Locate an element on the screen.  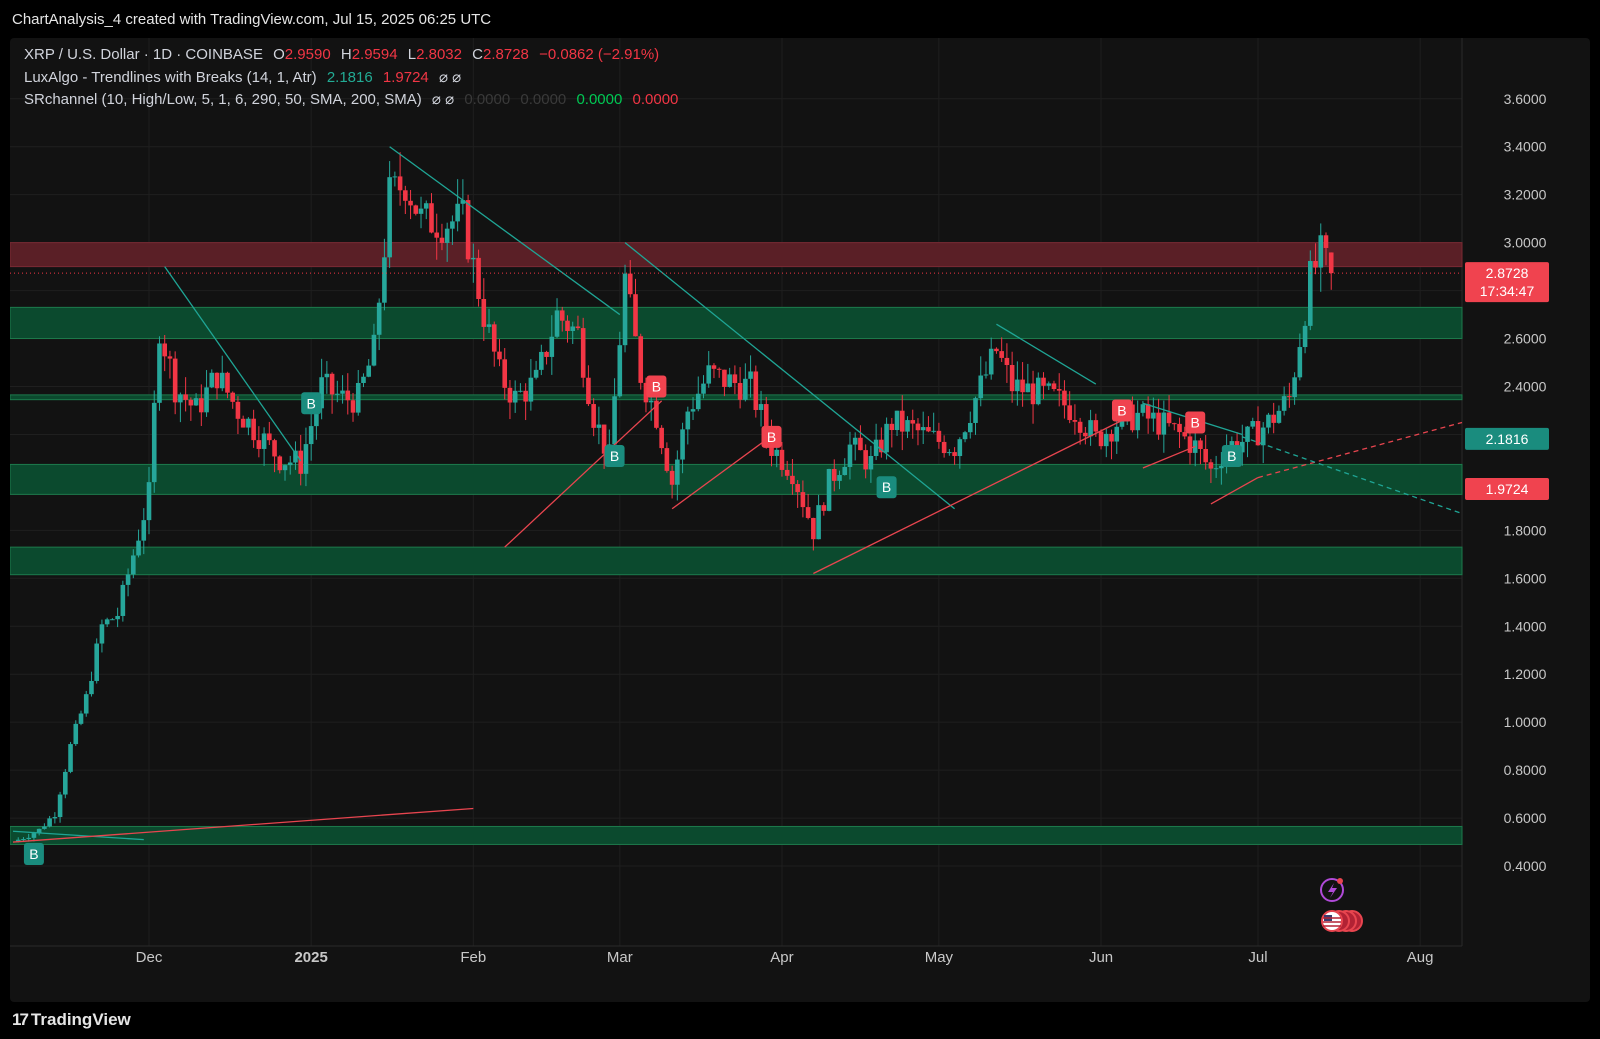
x-tick-label: Mar is located at coordinates (620, 957).